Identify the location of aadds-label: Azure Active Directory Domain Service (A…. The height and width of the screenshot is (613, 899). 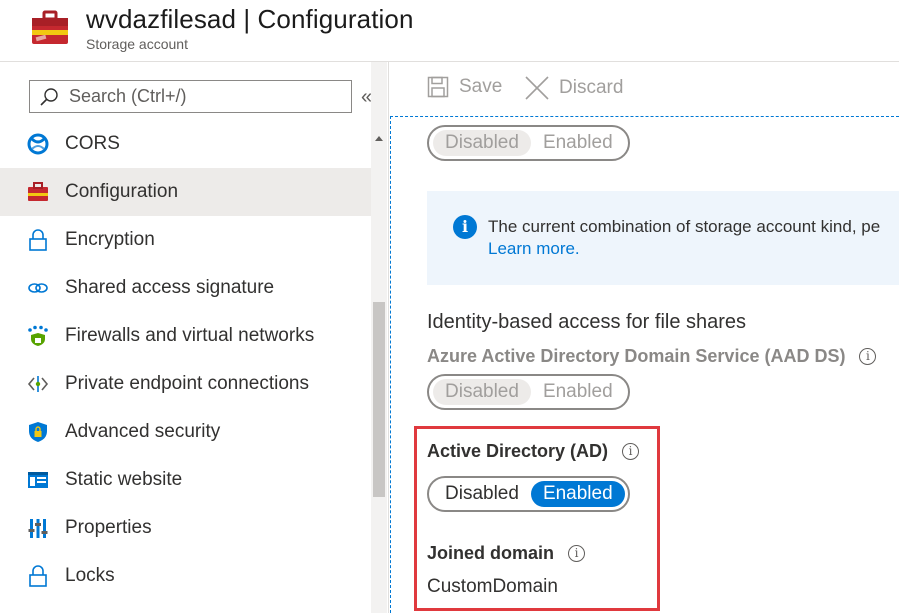
(652, 356).